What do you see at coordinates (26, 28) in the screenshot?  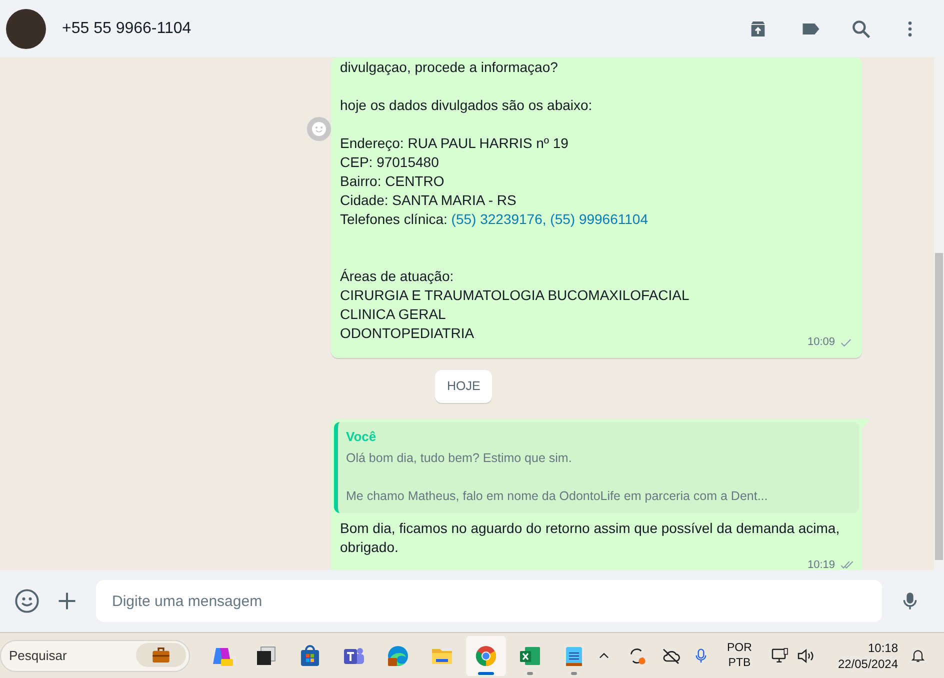 I see `avatar` at bounding box center [26, 28].